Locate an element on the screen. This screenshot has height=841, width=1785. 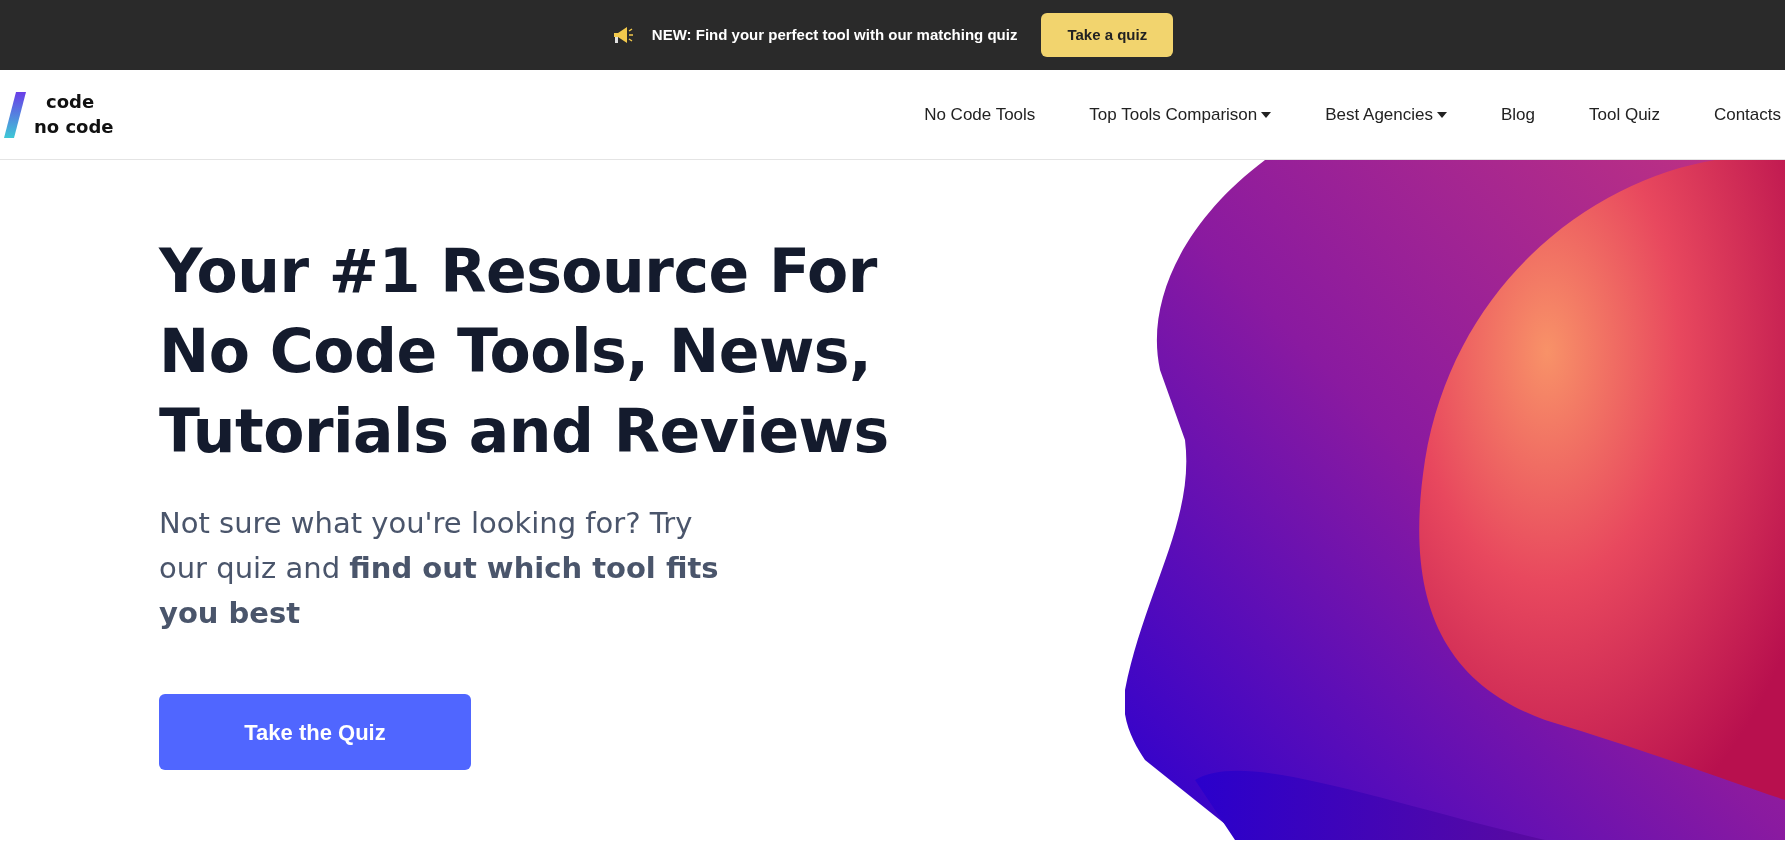
hero-subtitle: Not sure what you're looking for? Try our quiz and find out which tool fits you best is located at coordinates (439, 569).